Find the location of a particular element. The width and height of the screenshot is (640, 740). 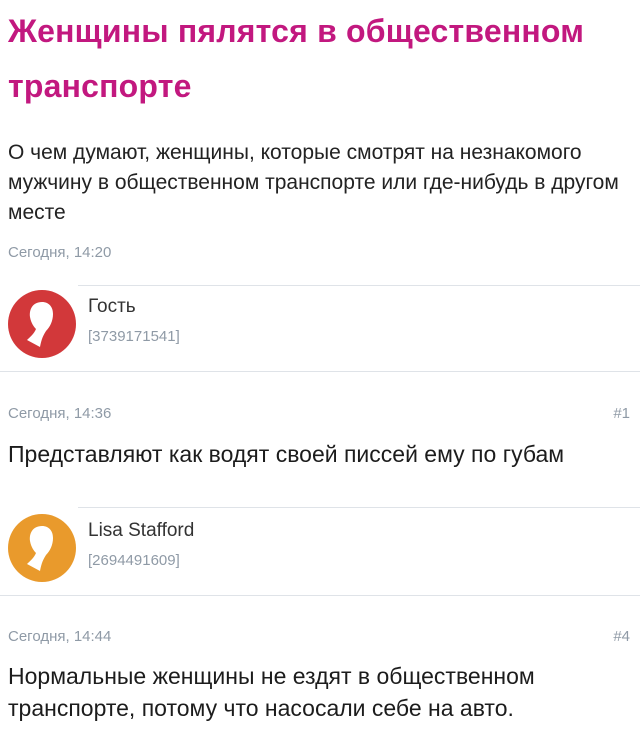

author-name: Lisa Stafford is located at coordinates (141, 531).